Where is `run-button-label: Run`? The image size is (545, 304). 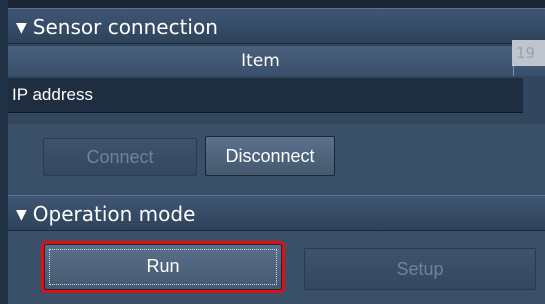 run-button-label: Run is located at coordinates (163, 266).